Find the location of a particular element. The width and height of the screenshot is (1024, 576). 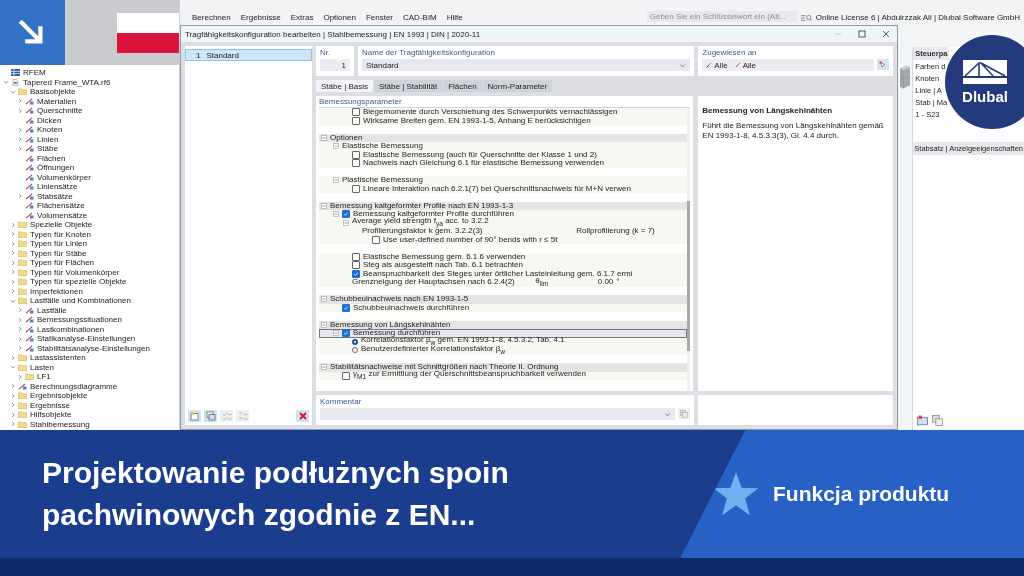

tree-item: Stahlbemessung is located at coordinates (91, 424).